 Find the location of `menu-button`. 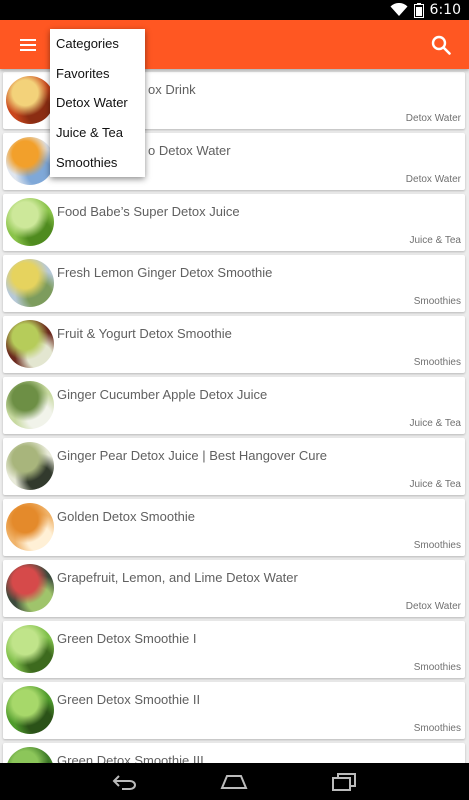

menu-button is located at coordinates (28, 45).